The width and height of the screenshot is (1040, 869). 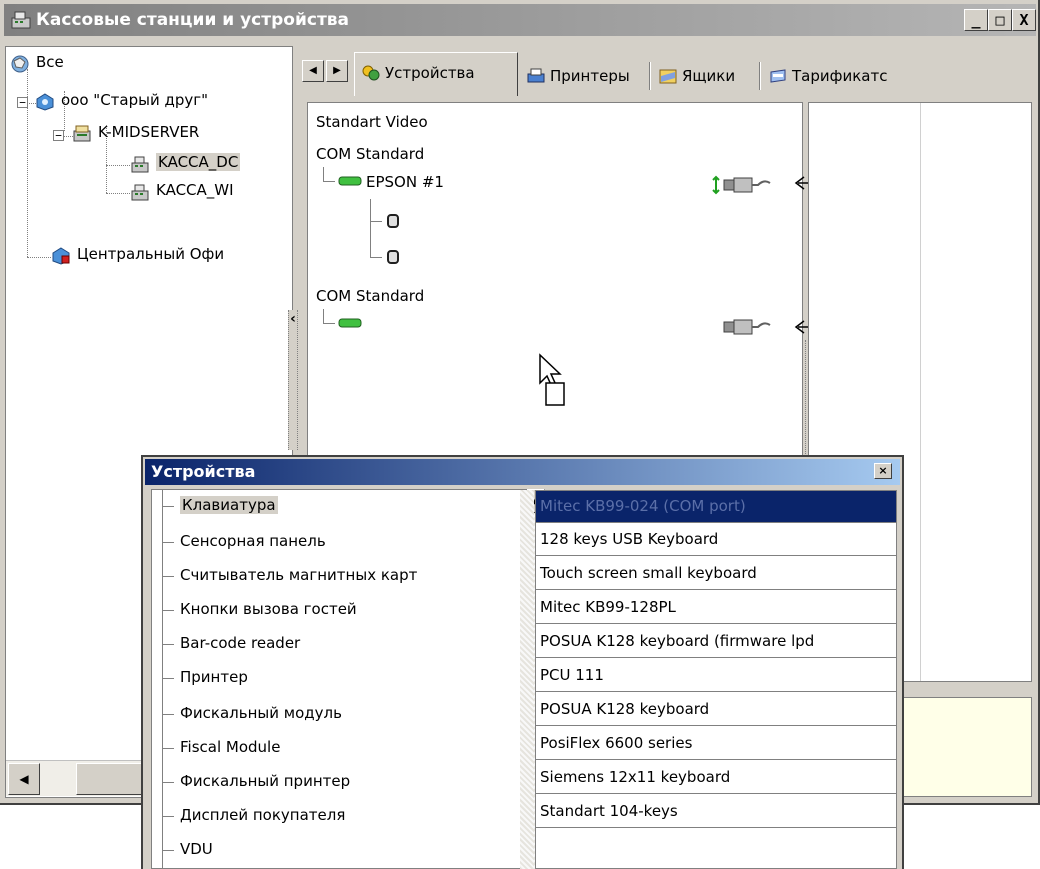 I want to click on tree-item-label: KACCA_DC, so click(x=198, y=162).